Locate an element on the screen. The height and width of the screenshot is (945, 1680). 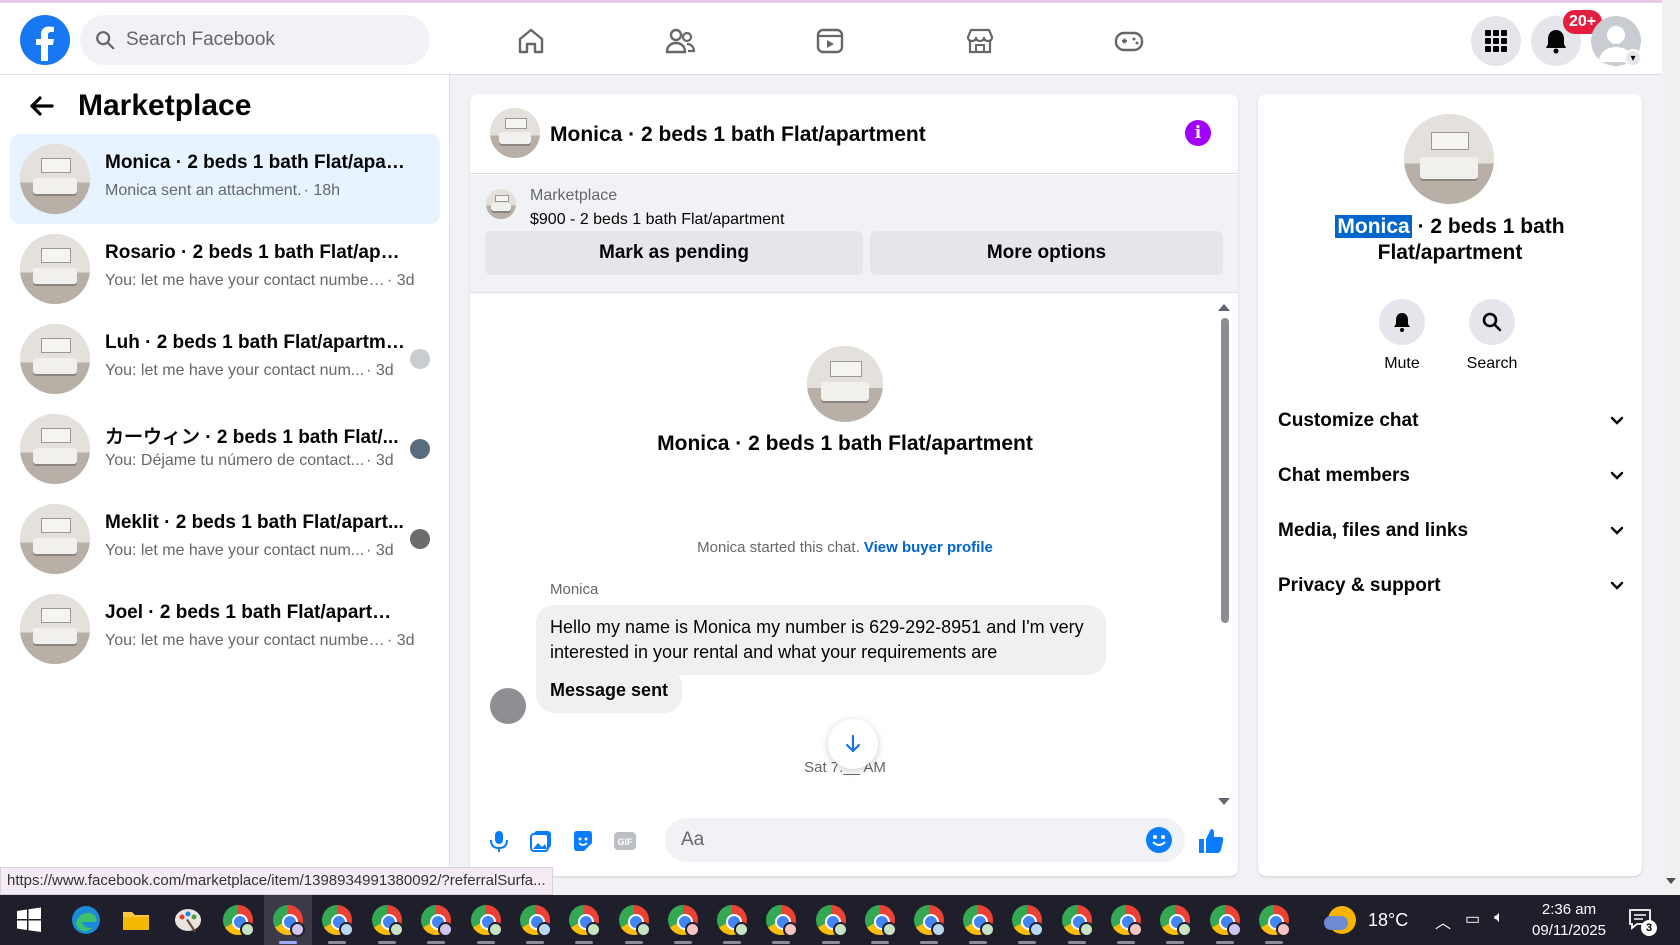
conversation-title: Joel · 2 beds 1 bath Flat/apartment is located at coordinates (255, 612).